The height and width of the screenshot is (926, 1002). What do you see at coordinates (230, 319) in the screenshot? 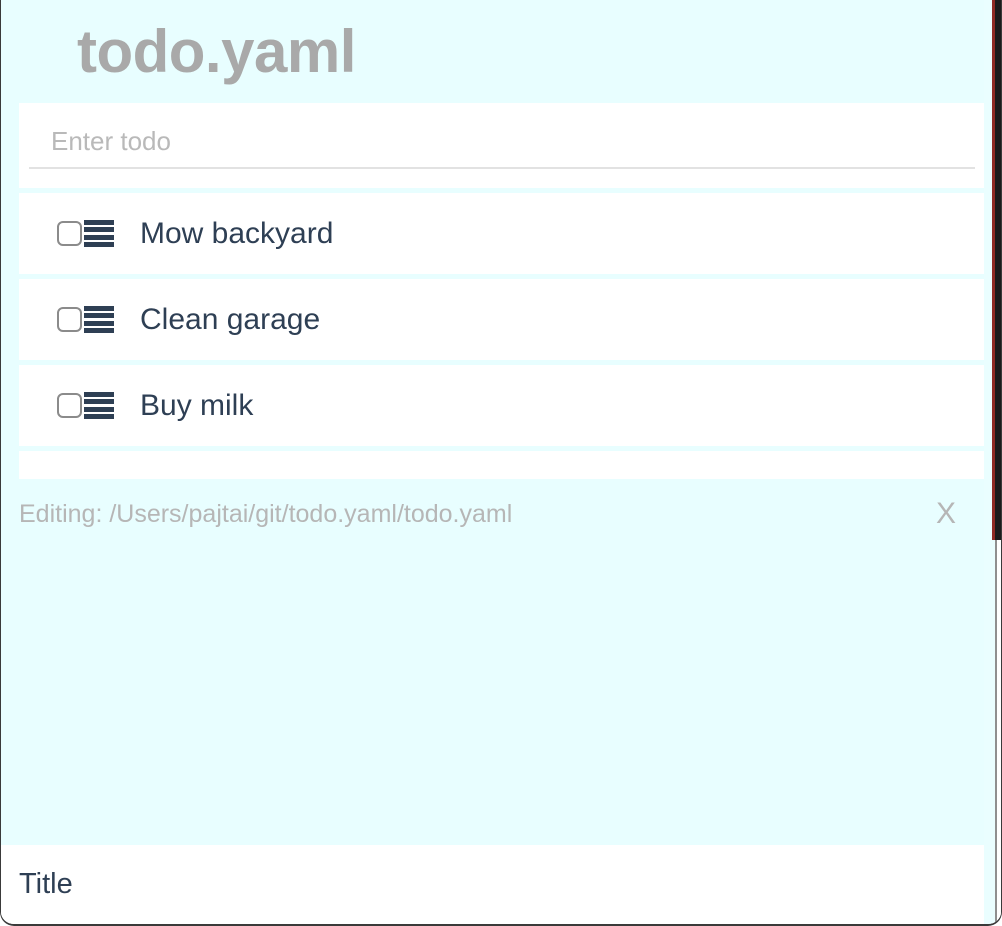
I see `todo-item-label: Clean garage` at bounding box center [230, 319].